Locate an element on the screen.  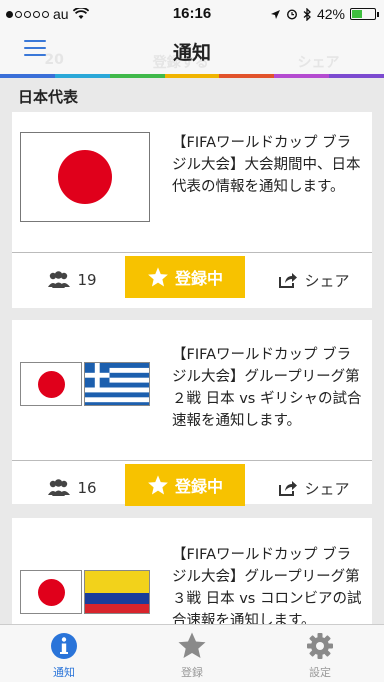
card-actions: 16 登録中 シェア is located at coordinates (192, 487).